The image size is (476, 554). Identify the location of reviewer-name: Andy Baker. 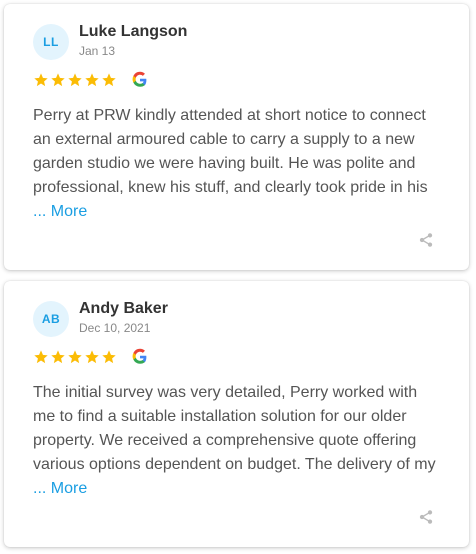
(123, 308).